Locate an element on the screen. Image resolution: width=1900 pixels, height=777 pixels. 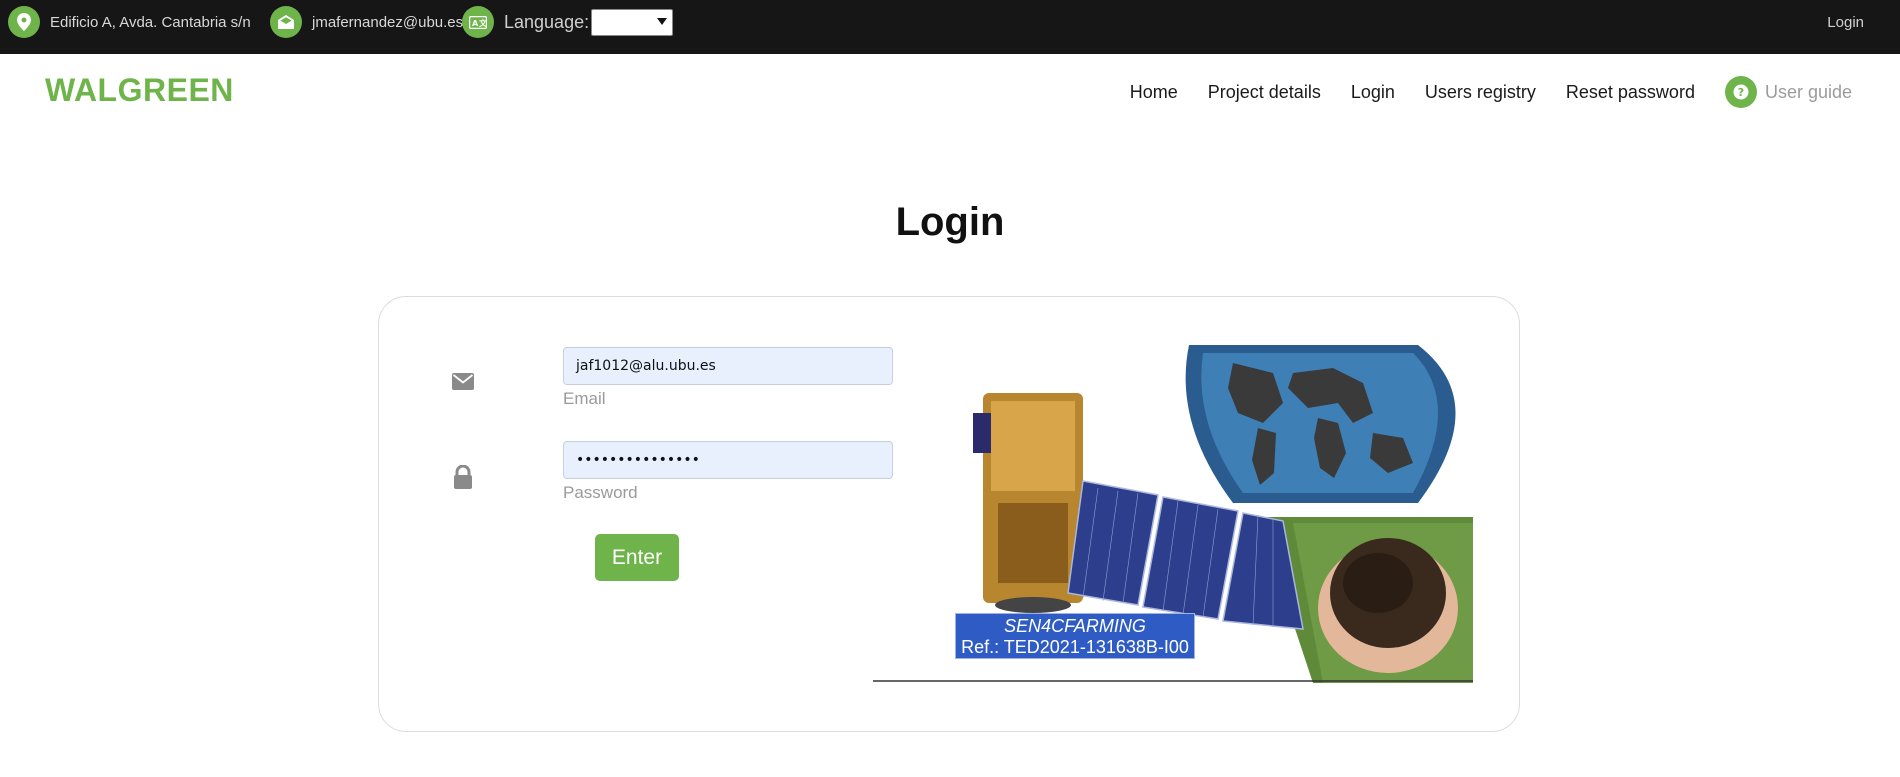
language-select is located at coordinates (632, 22).